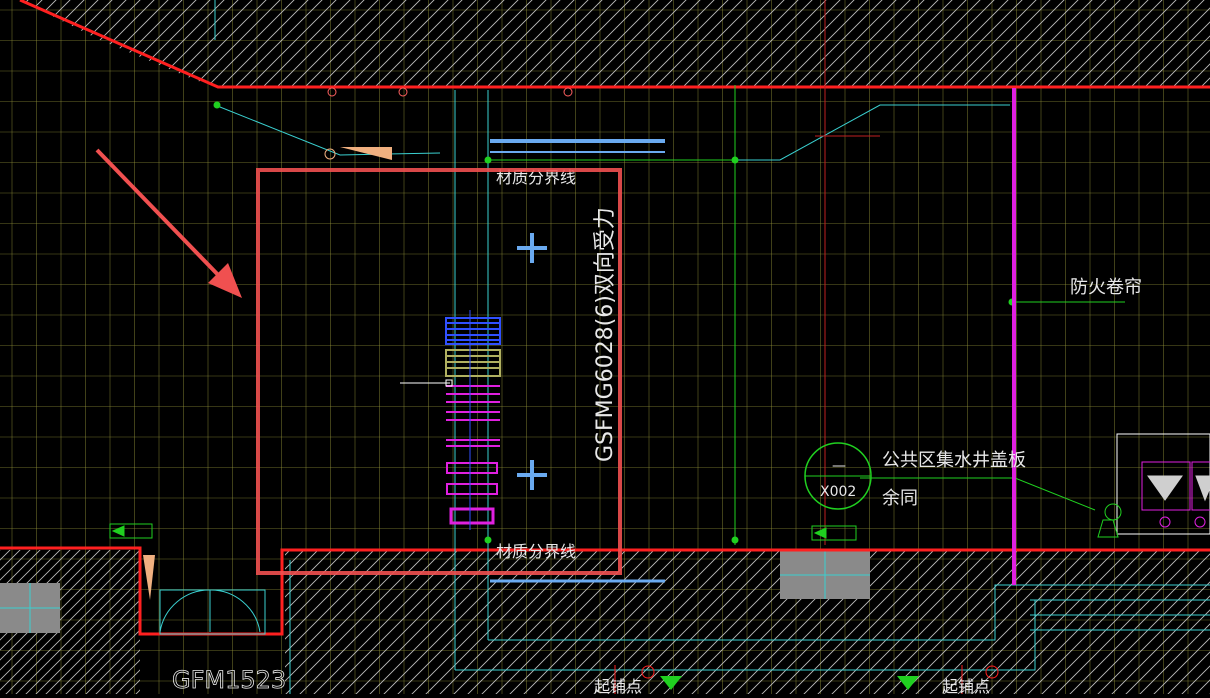 Image resolution: width=1210 pixels, height=698 pixels. What do you see at coordinates (483, 532) in the screenshot?
I see `green-flag-icon` at bounding box center [483, 532].